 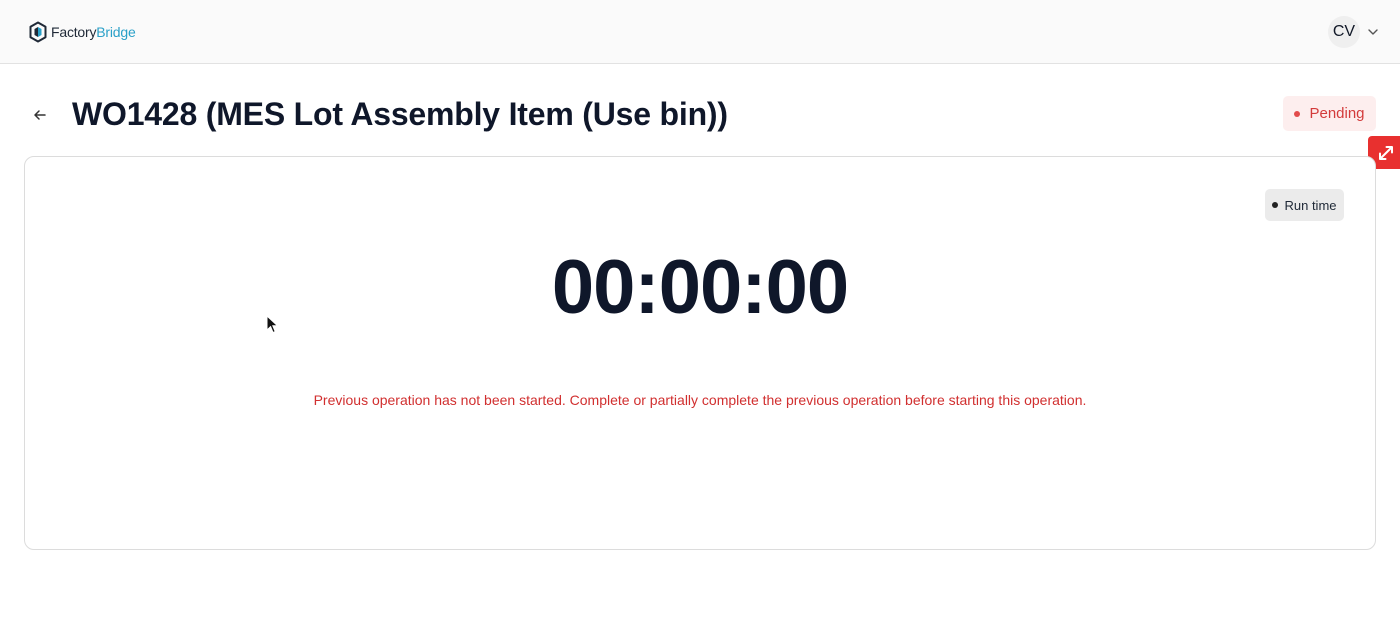 What do you see at coordinates (74, 32) in the screenshot?
I see `logo-text-factory: Factory` at bounding box center [74, 32].